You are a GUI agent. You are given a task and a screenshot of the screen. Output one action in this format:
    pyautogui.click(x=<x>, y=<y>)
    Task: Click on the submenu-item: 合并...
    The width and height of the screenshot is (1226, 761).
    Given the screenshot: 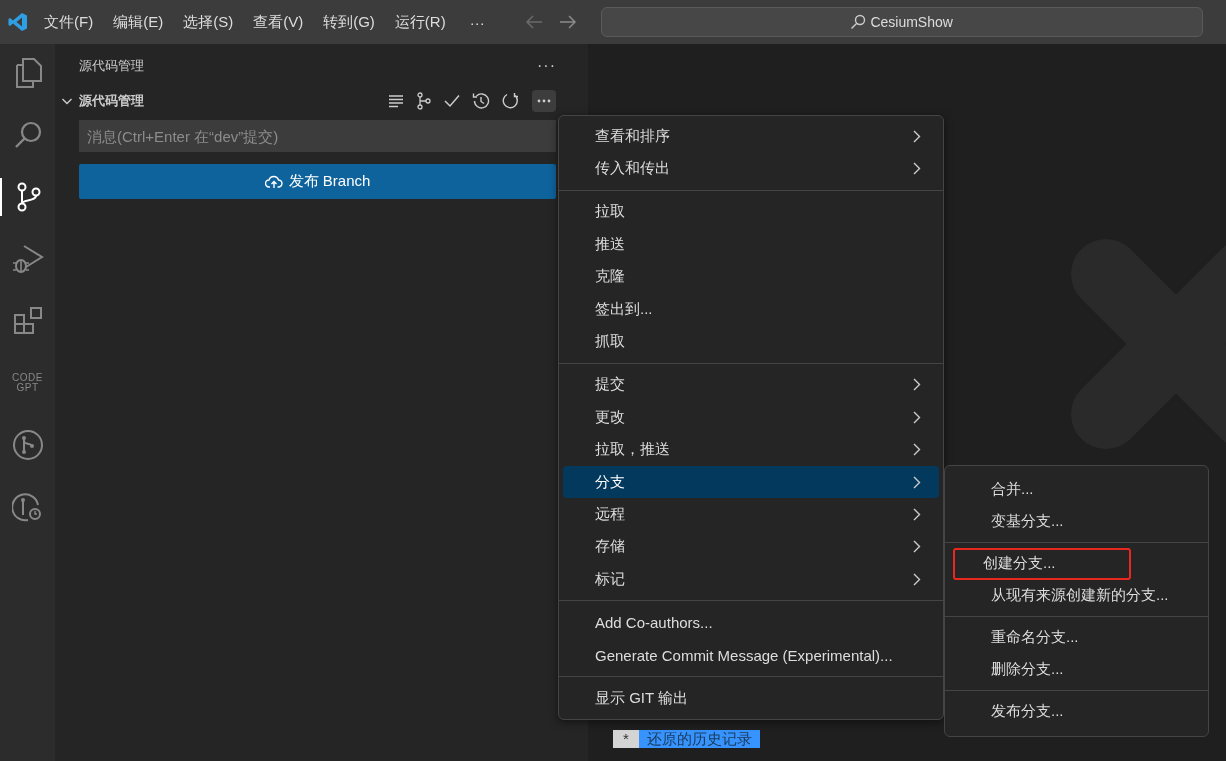 What is the action you would take?
    pyautogui.click(x=1076, y=490)
    